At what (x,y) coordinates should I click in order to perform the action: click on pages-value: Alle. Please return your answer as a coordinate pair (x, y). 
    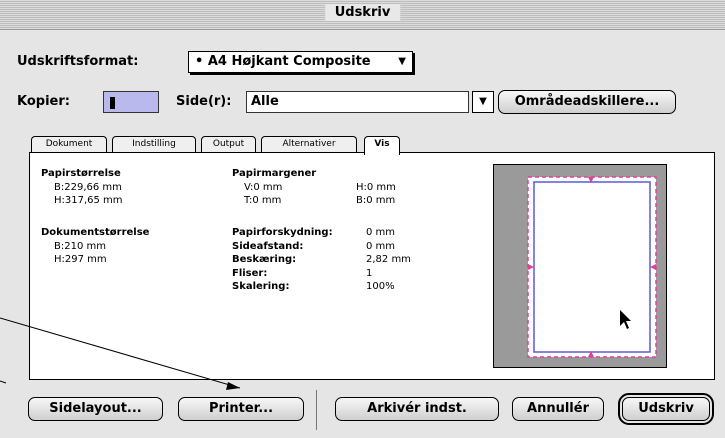
    Looking at the image, I should click on (265, 101).